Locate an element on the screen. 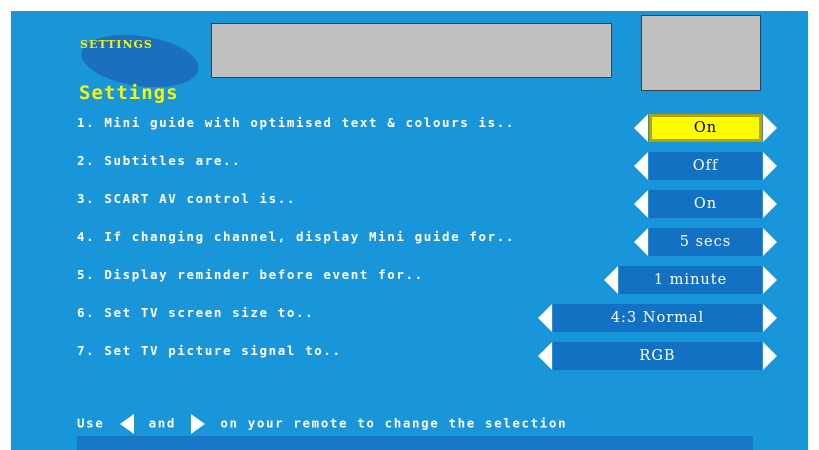  setting-label: 5. Display reminder before event for.. is located at coordinates (250, 274).